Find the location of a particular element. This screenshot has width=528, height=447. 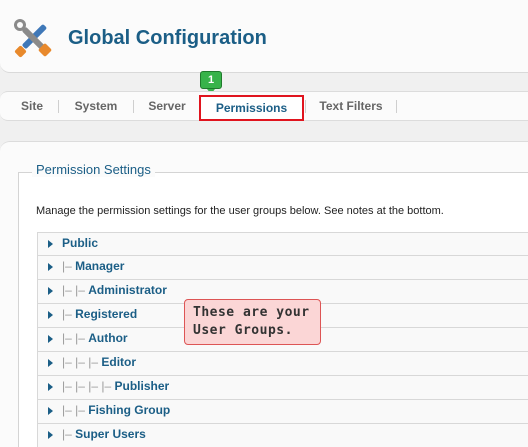

tab-permissions: Permissions is located at coordinates (251, 108).